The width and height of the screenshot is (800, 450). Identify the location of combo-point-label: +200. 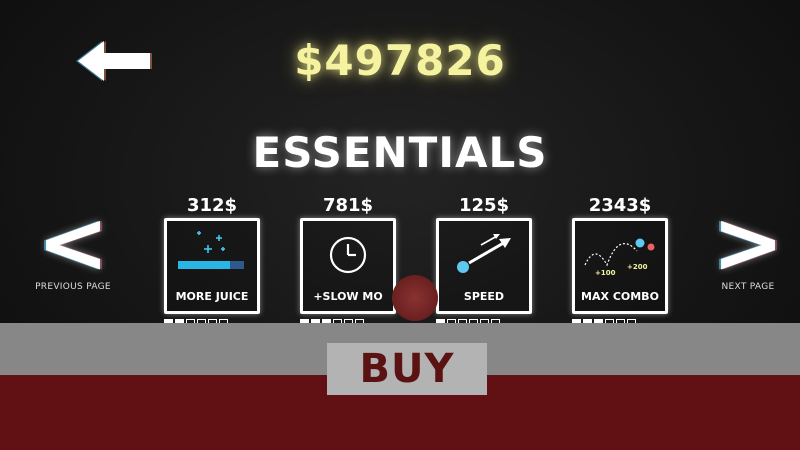
(637, 267).